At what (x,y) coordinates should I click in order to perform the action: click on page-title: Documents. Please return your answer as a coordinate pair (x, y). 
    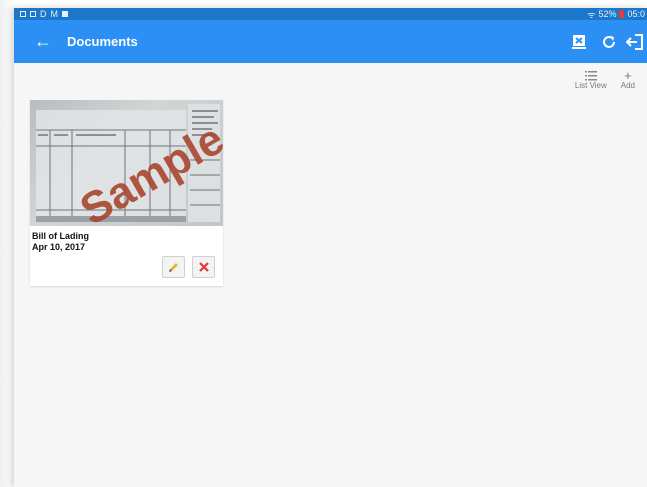
    Looking at the image, I should click on (102, 41).